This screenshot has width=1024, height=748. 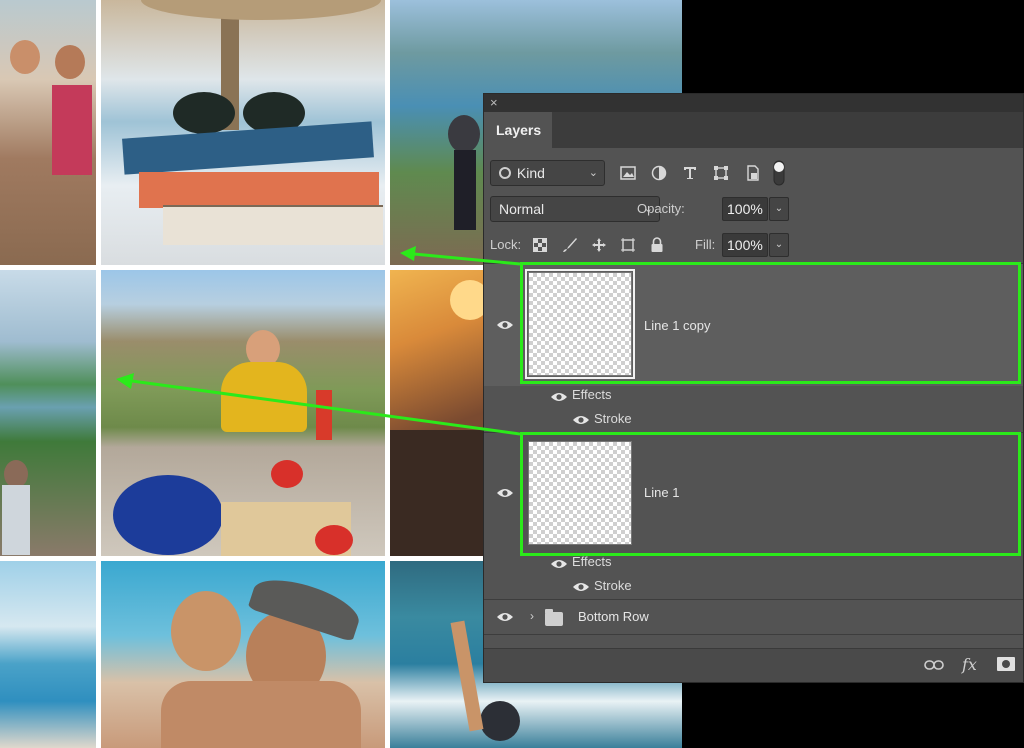 I want to click on panel-title-bar: ×, so click(x=753, y=103).